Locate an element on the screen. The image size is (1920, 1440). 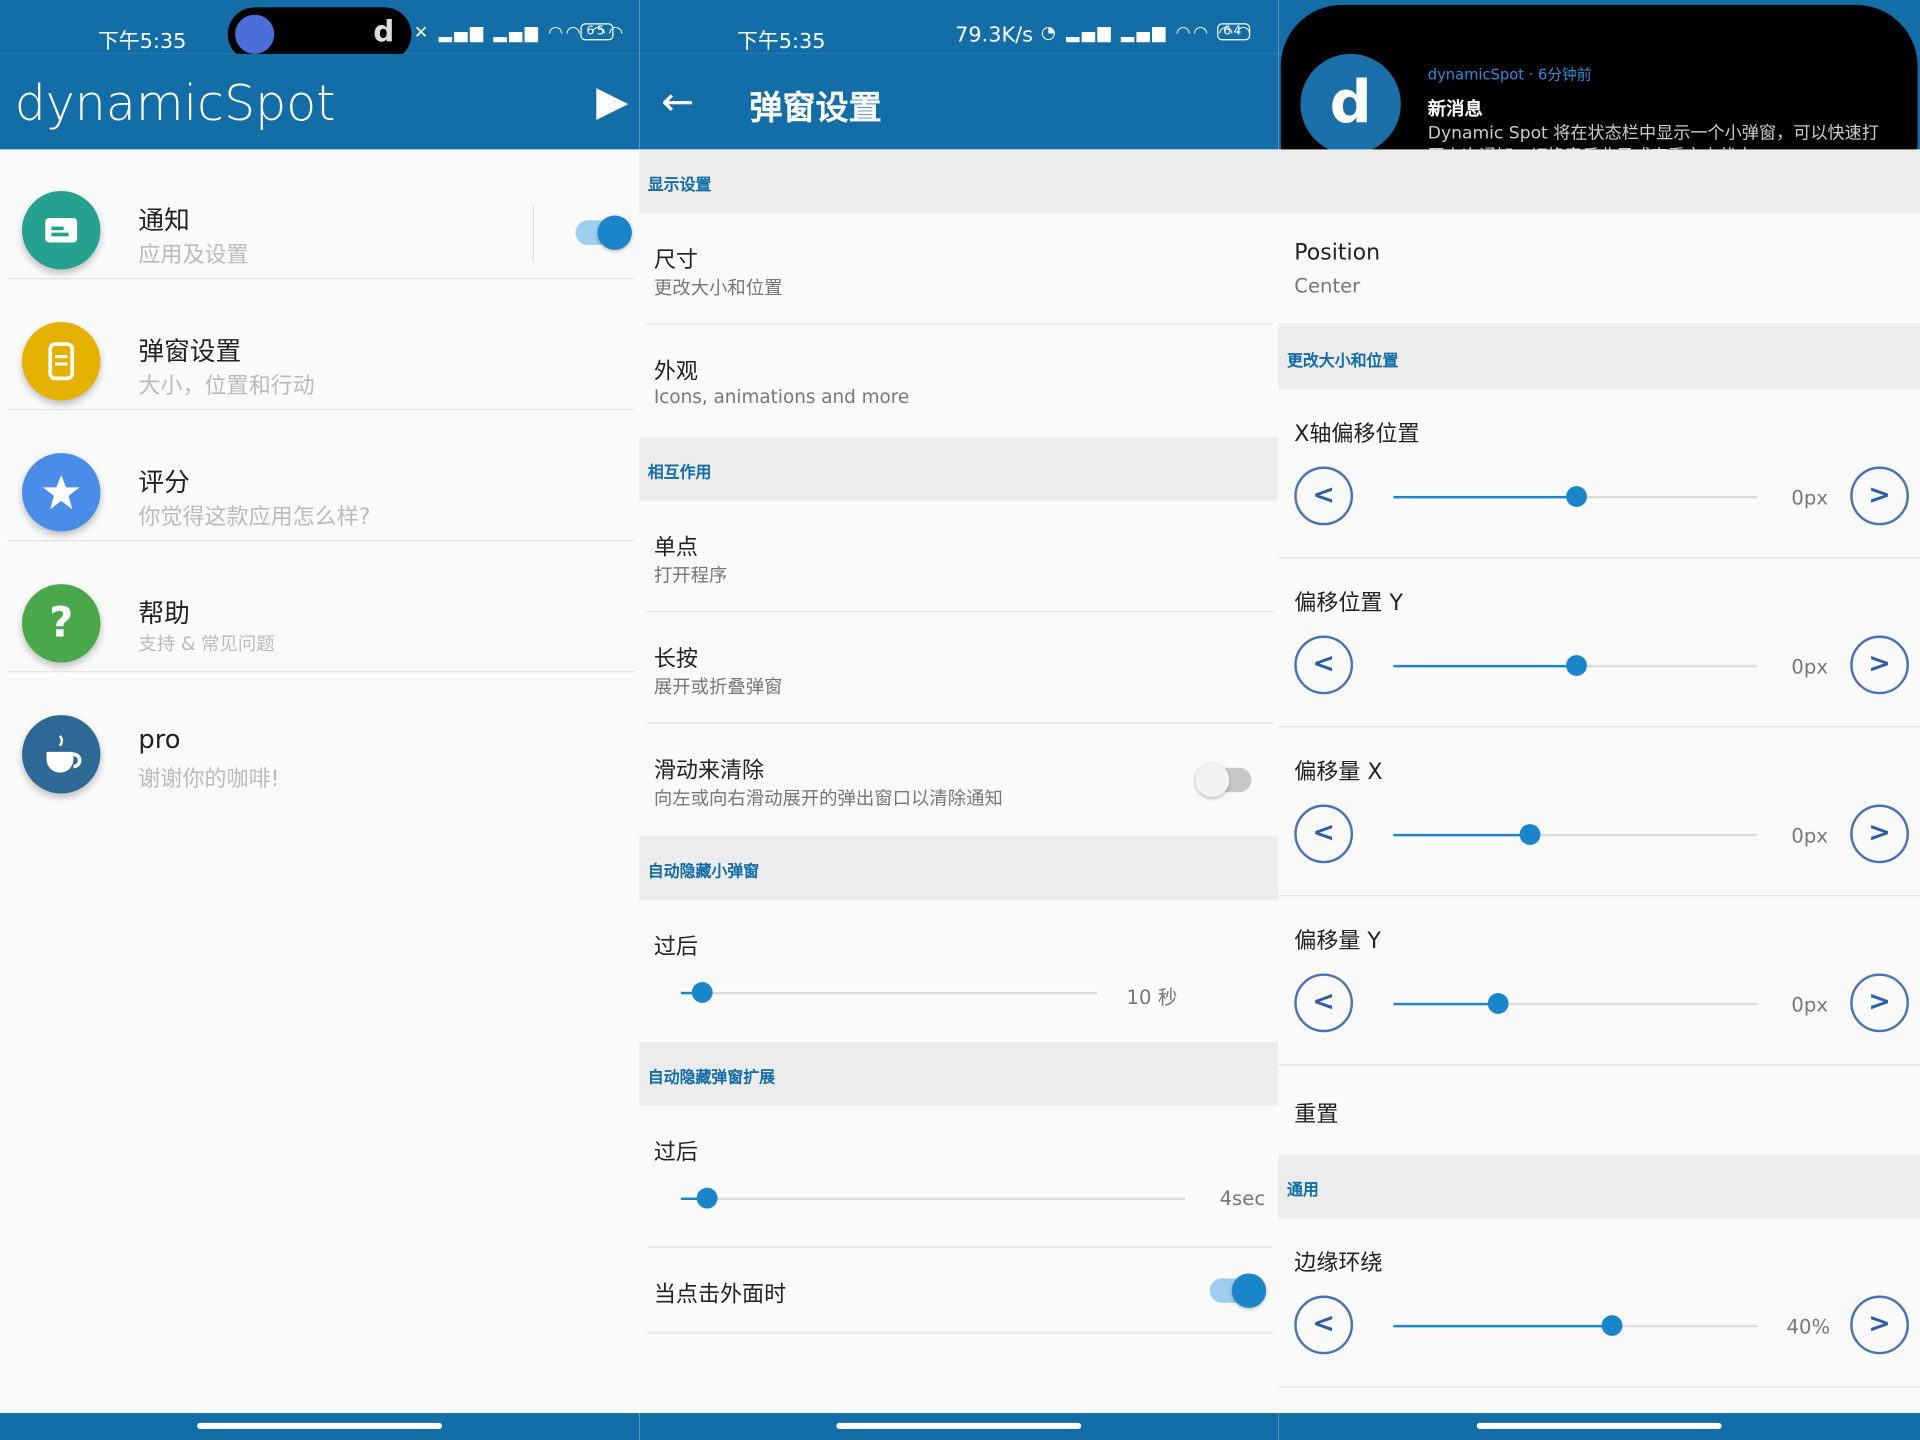
setting-title: 单点 is located at coordinates (675, 548).